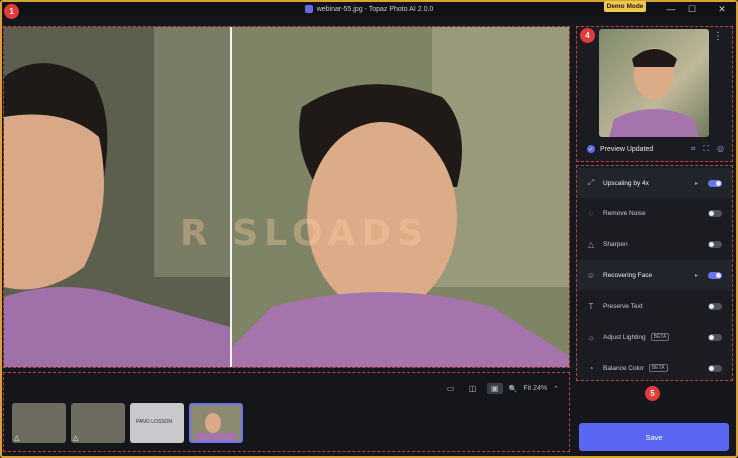  What do you see at coordinates (623, 306) in the screenshot?
I see `feature-label: Preserve Text` at bounding box center [623, 306].